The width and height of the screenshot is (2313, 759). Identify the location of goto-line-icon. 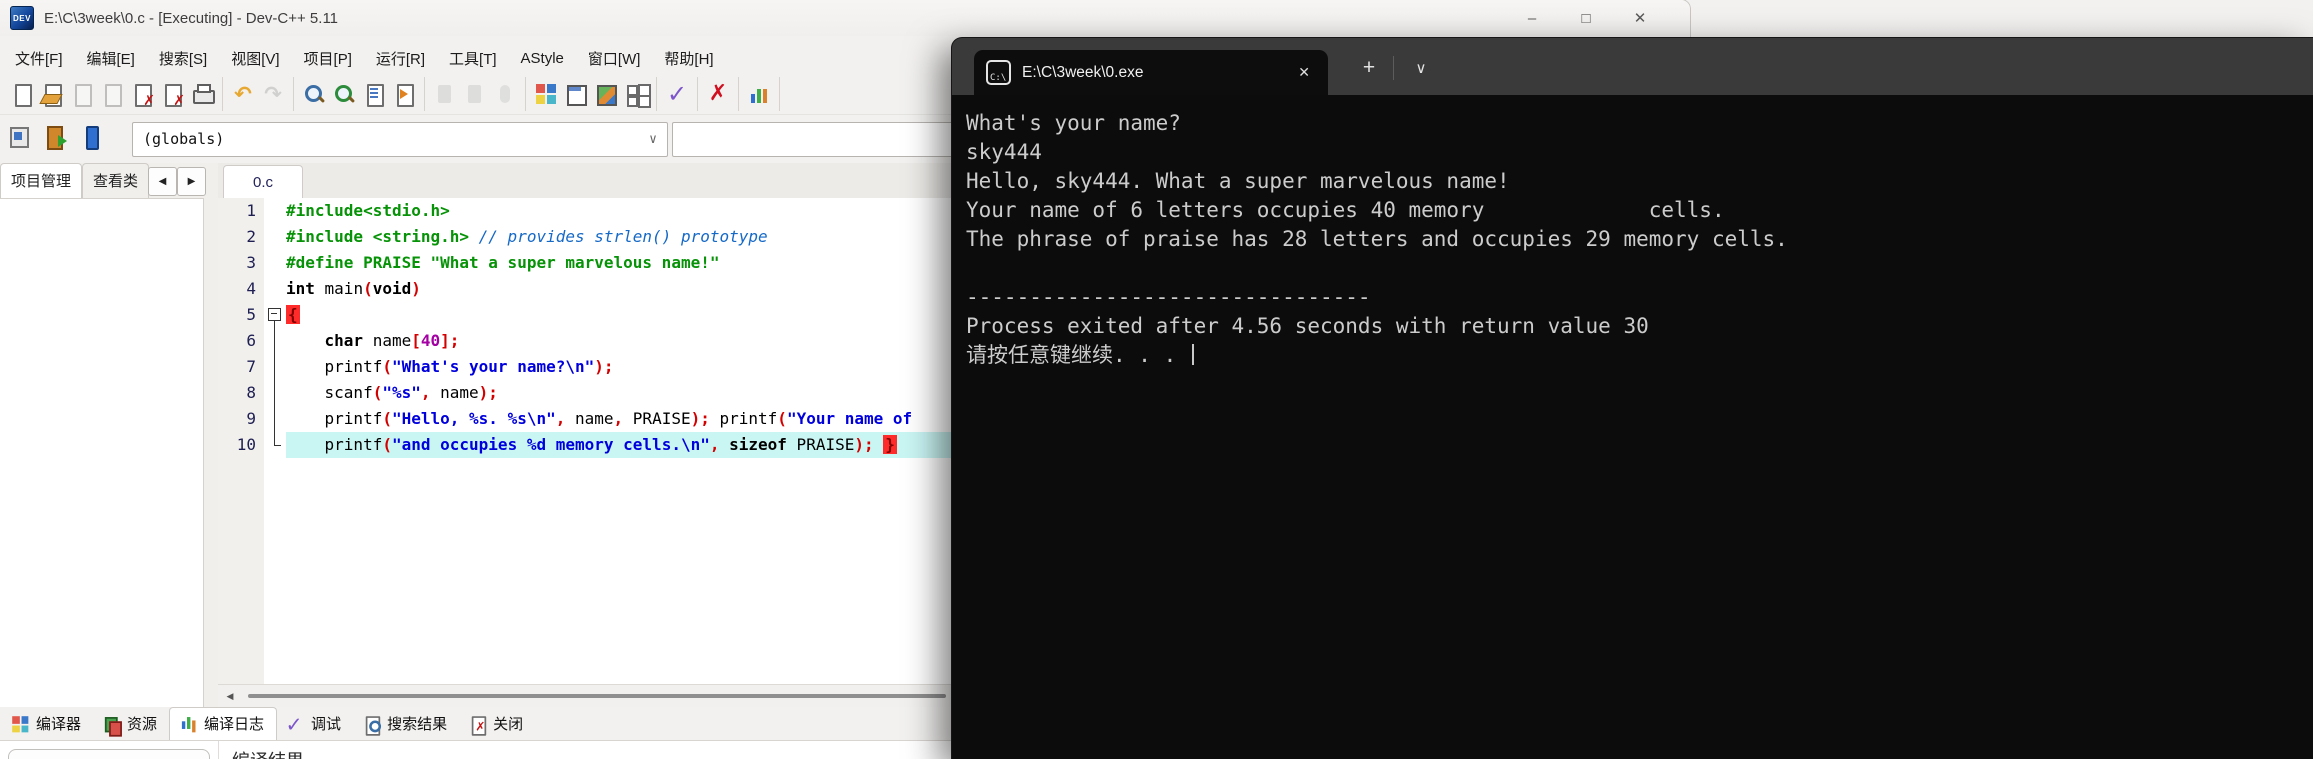
(404, 94).